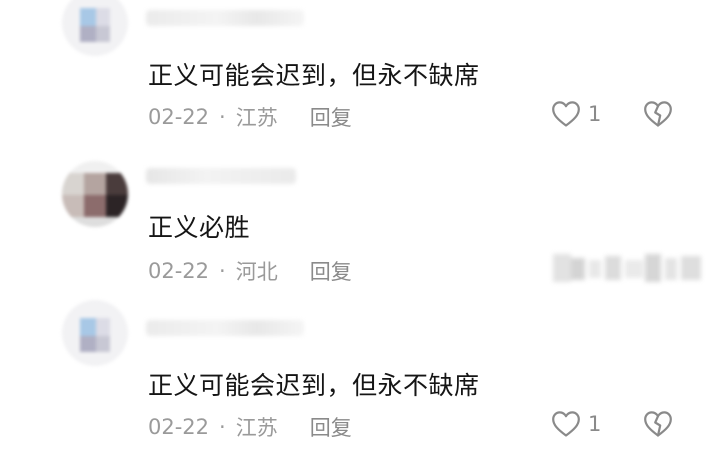 This screenshot has width=727, height=461. I want to click on reactions-redacted, so click(629, 268).